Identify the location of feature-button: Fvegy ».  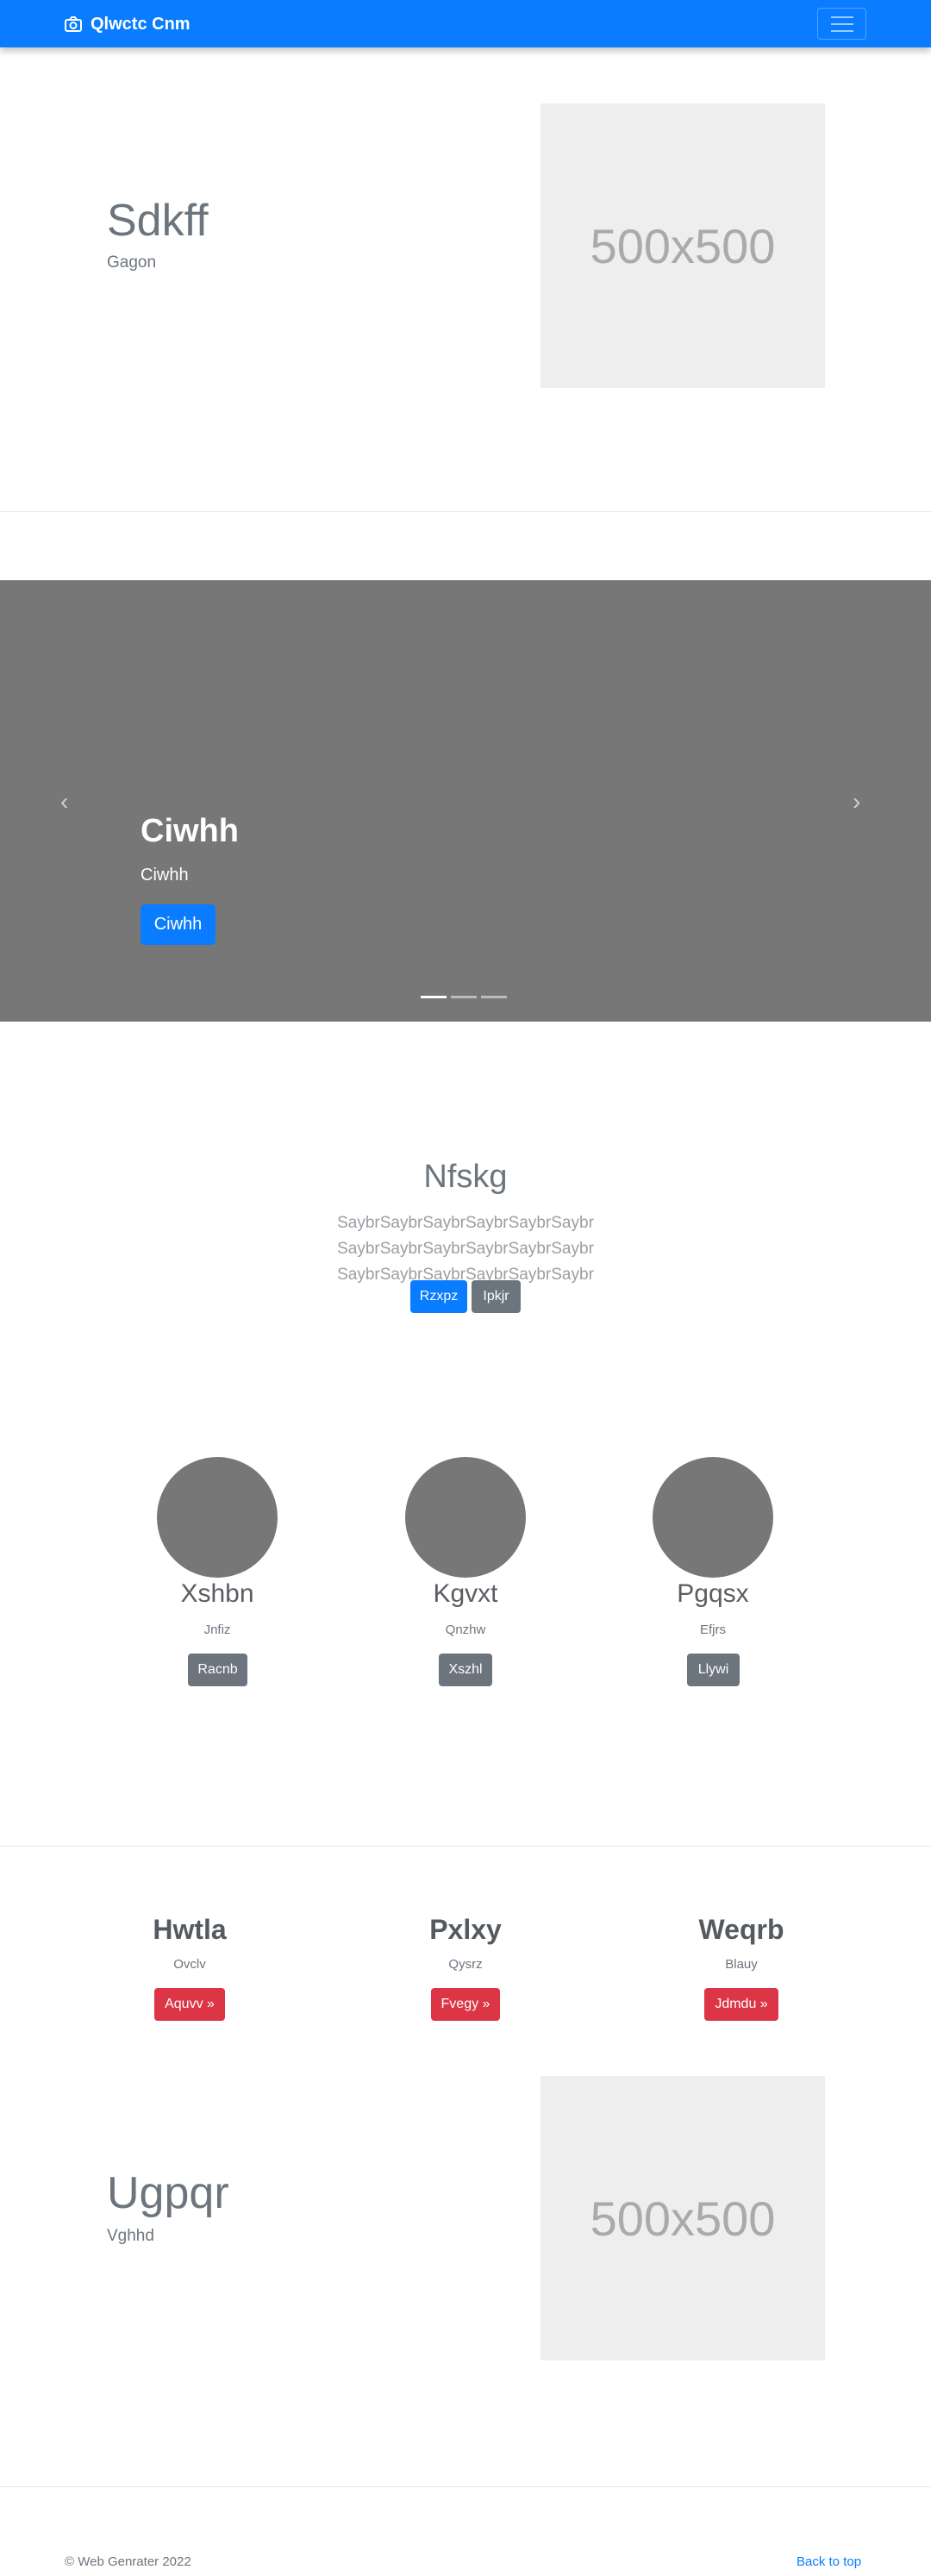
(465, 2004).